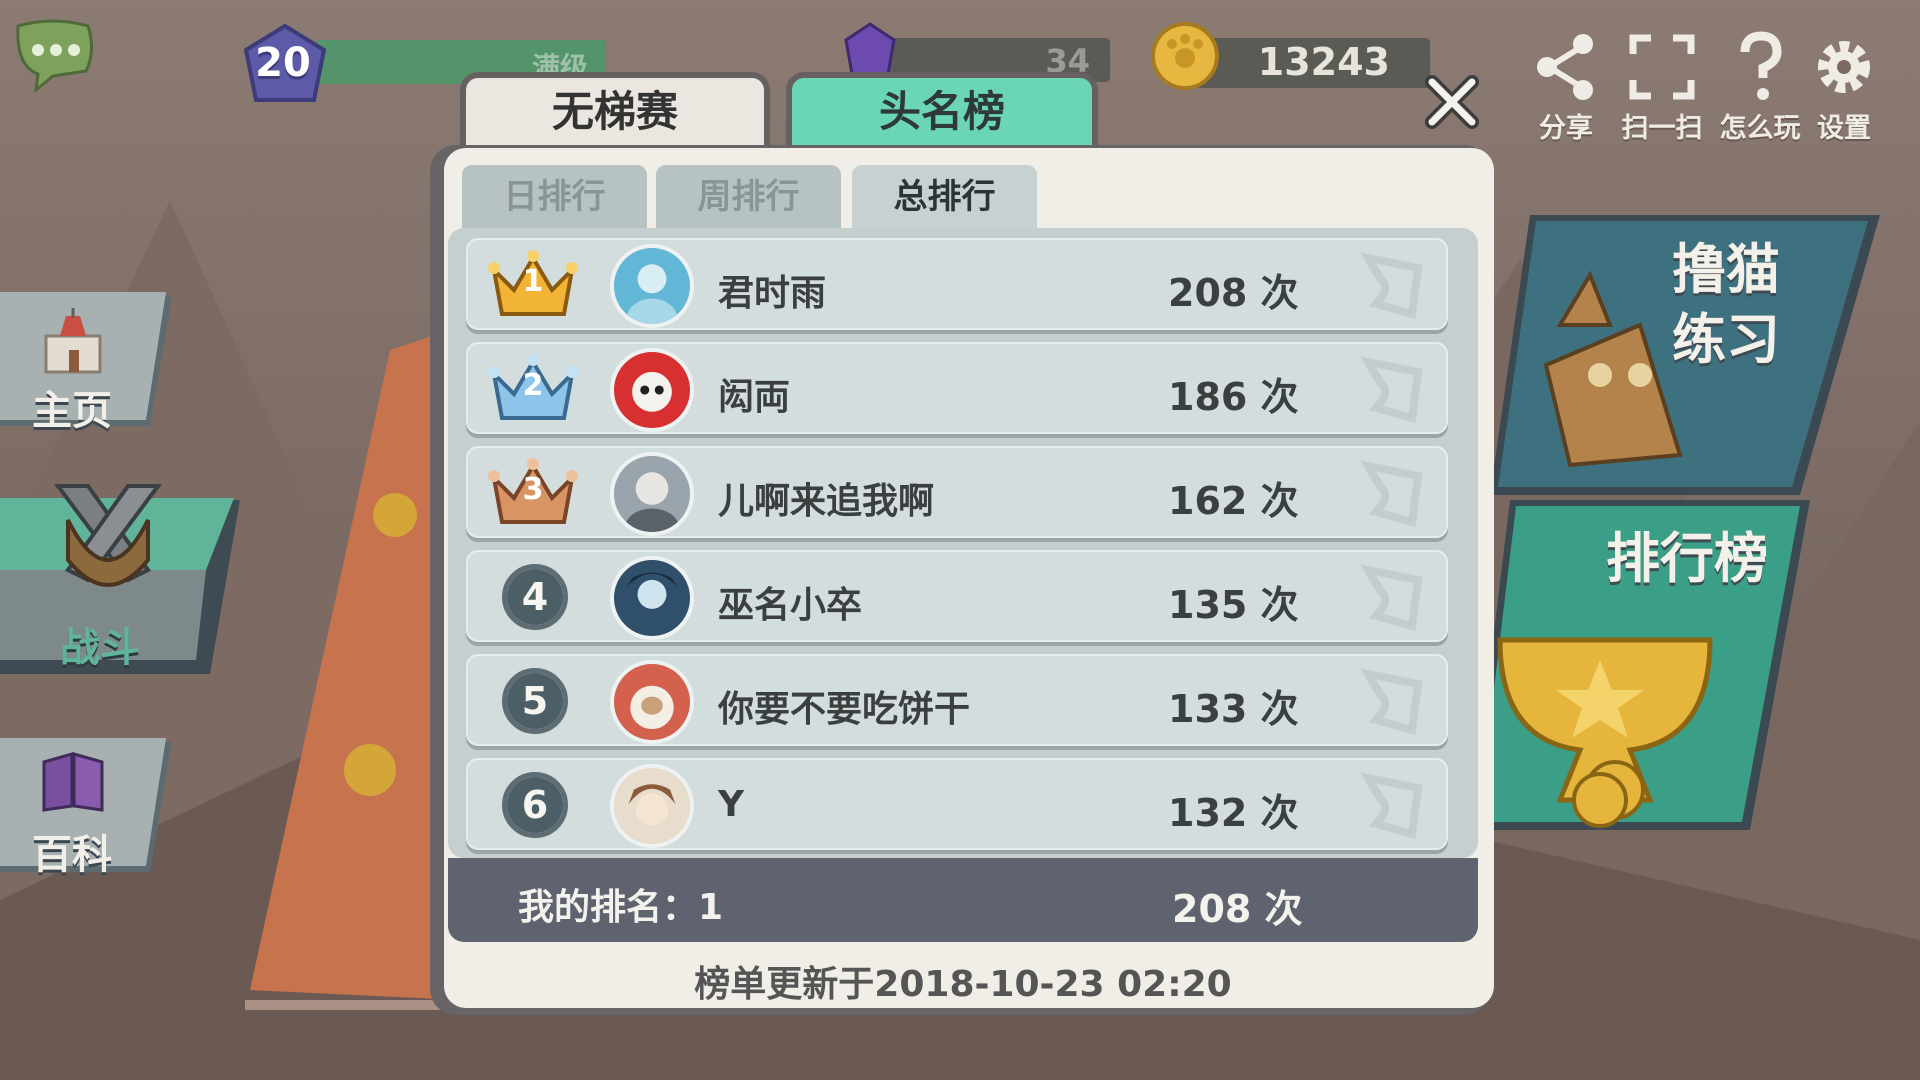 The height and width of the screenshot is (1080, 1920). What do you see at coordinates (100, 648) in the screenshot?
I see `nav-battle-label: 战斗` at bounding box center [100, 648].